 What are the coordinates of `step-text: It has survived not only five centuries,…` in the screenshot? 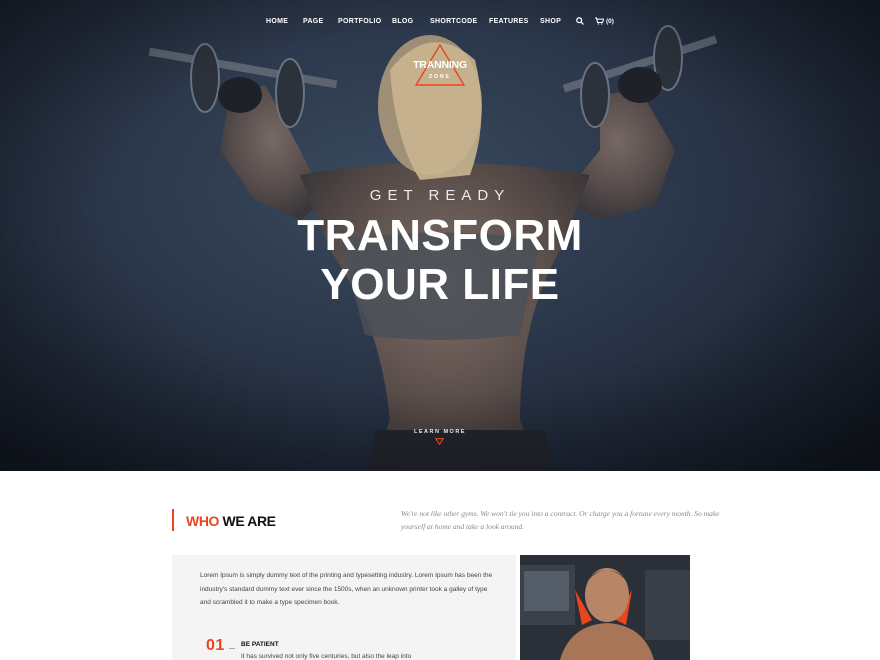 It's located at (326, 656).